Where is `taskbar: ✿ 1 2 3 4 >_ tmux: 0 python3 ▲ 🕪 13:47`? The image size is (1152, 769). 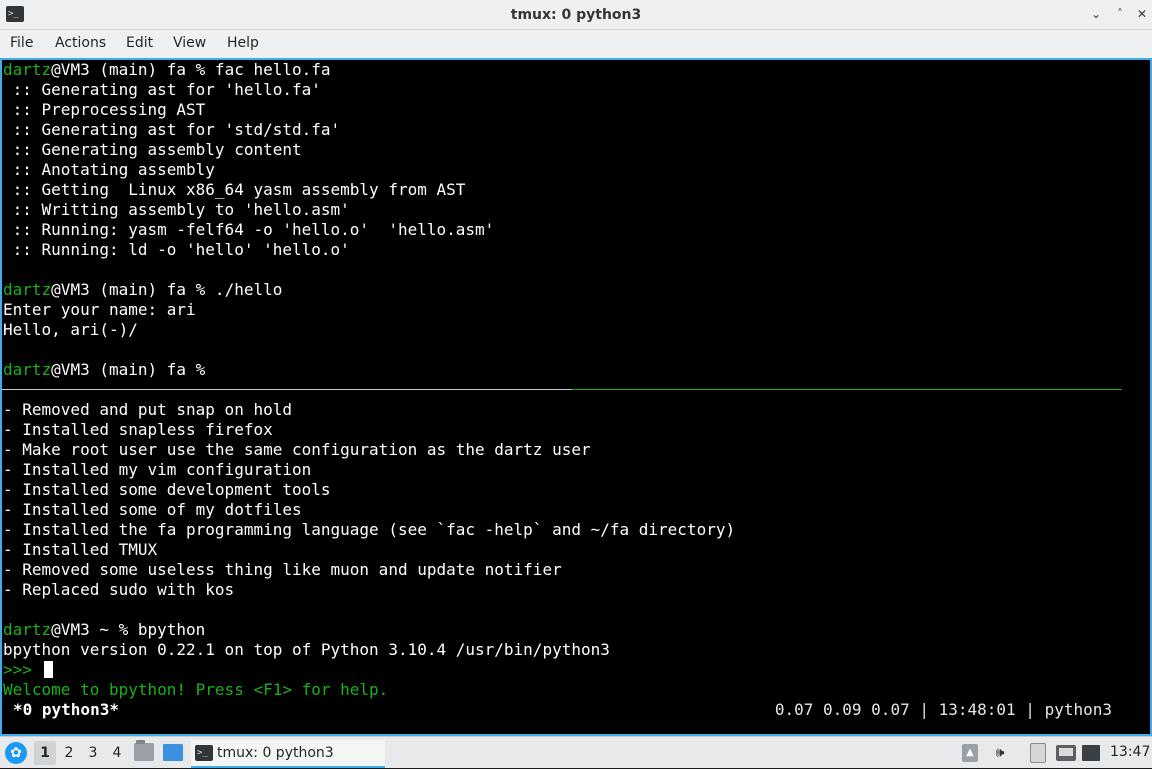
taskbar: ✿ 1 2 3 4 >_ tmux: 0 python3 ▲ 🕪 13:47 is located at coordinates (576, 752).